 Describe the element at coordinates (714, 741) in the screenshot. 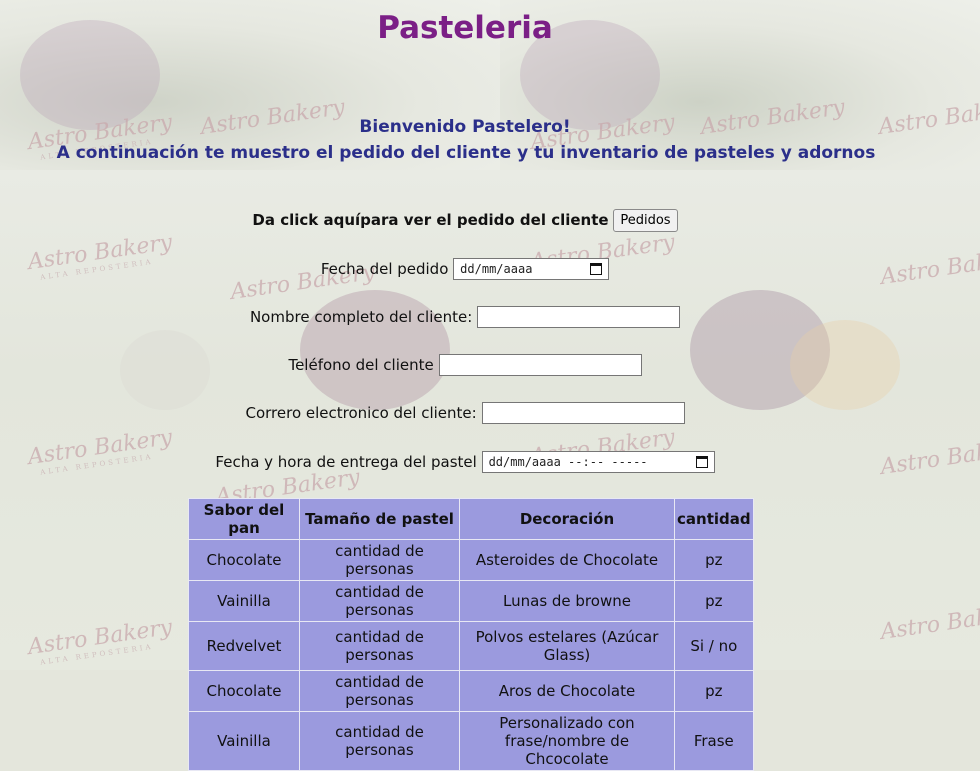

I see `cell-cantidad: Frase` at that location.